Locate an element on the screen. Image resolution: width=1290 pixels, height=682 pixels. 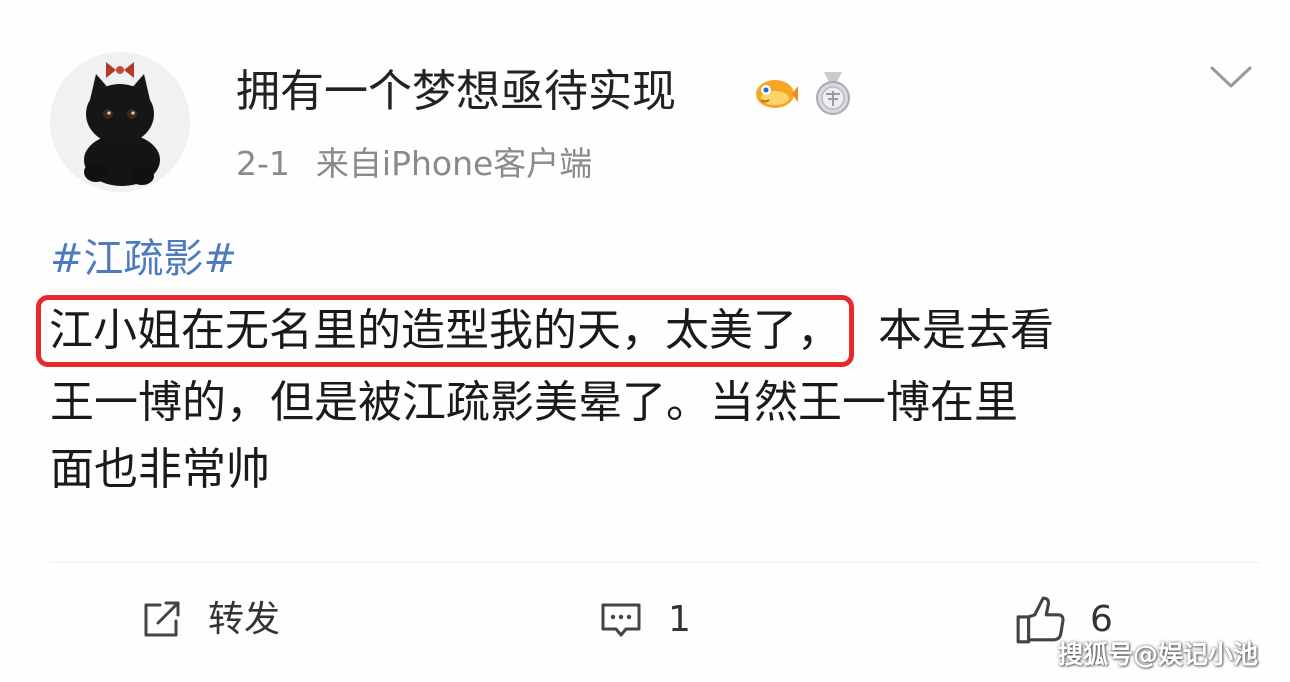
highlighted-text: 江小姐在无名里的造型我的天，太美了， is located at coordinates (445, 331).